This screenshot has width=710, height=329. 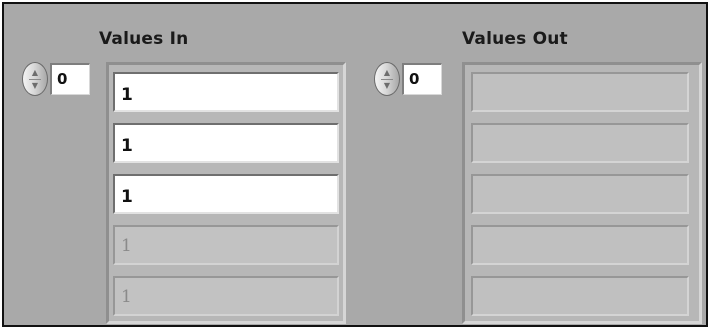 I want to click on values-out-index-field: 0, so click(x=422, y=79).